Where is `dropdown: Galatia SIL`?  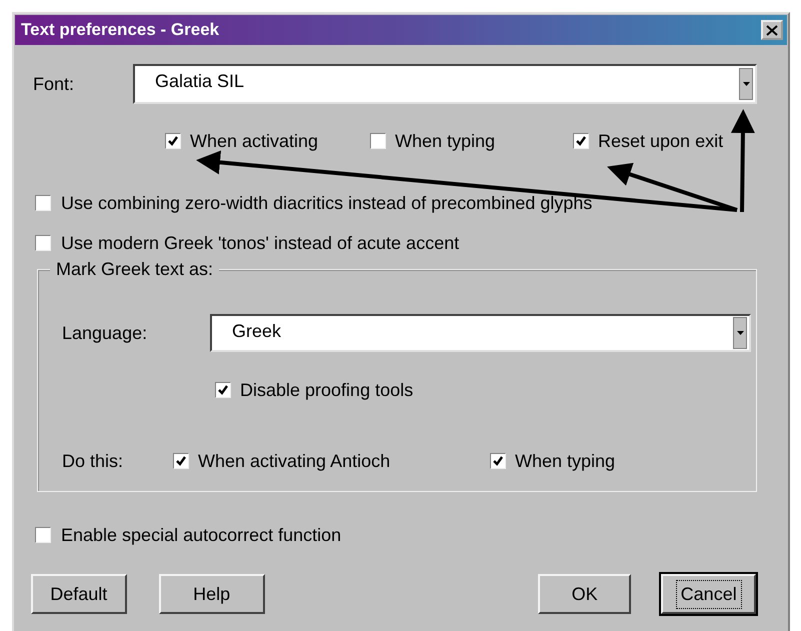
dropdown: Galatia SIL is located at coordinates (445, 84).